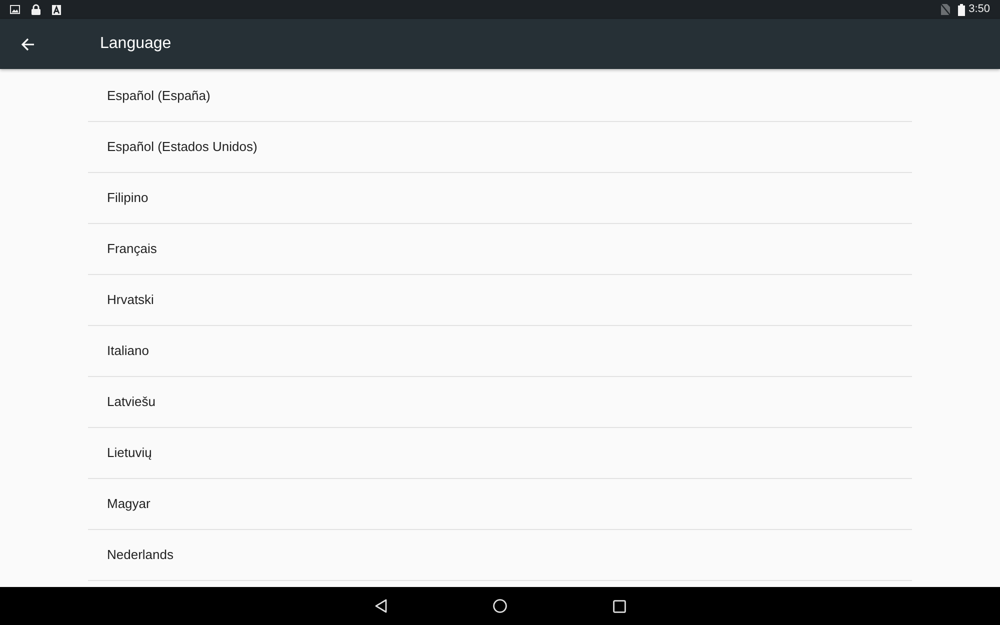 This screenshot has width=1000, height=625. What do you see at coordinates (500, 96) in the screenshot?
I see `language-item: Español (España)` at bounding box center [500, 96].